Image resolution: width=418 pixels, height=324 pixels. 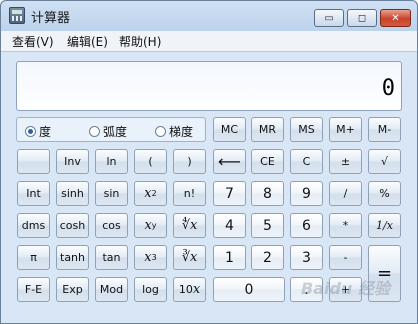 I want to click on radio-degrees-label: 度, so click(x=45, y=132).